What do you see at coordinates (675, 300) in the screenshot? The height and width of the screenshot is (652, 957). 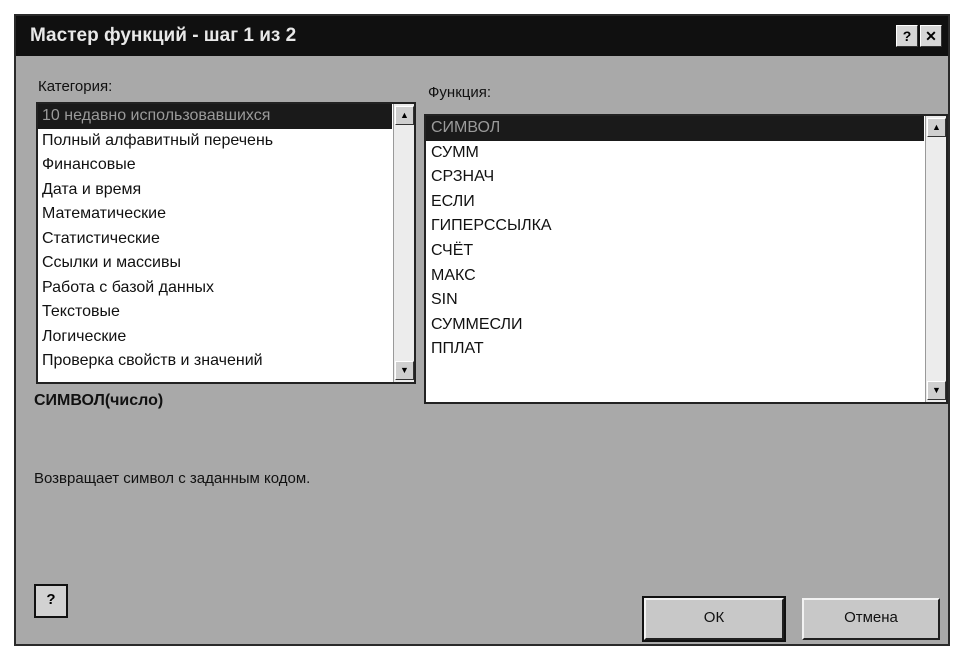 I see `function-item: SIN` at bounding box center [675, 300].